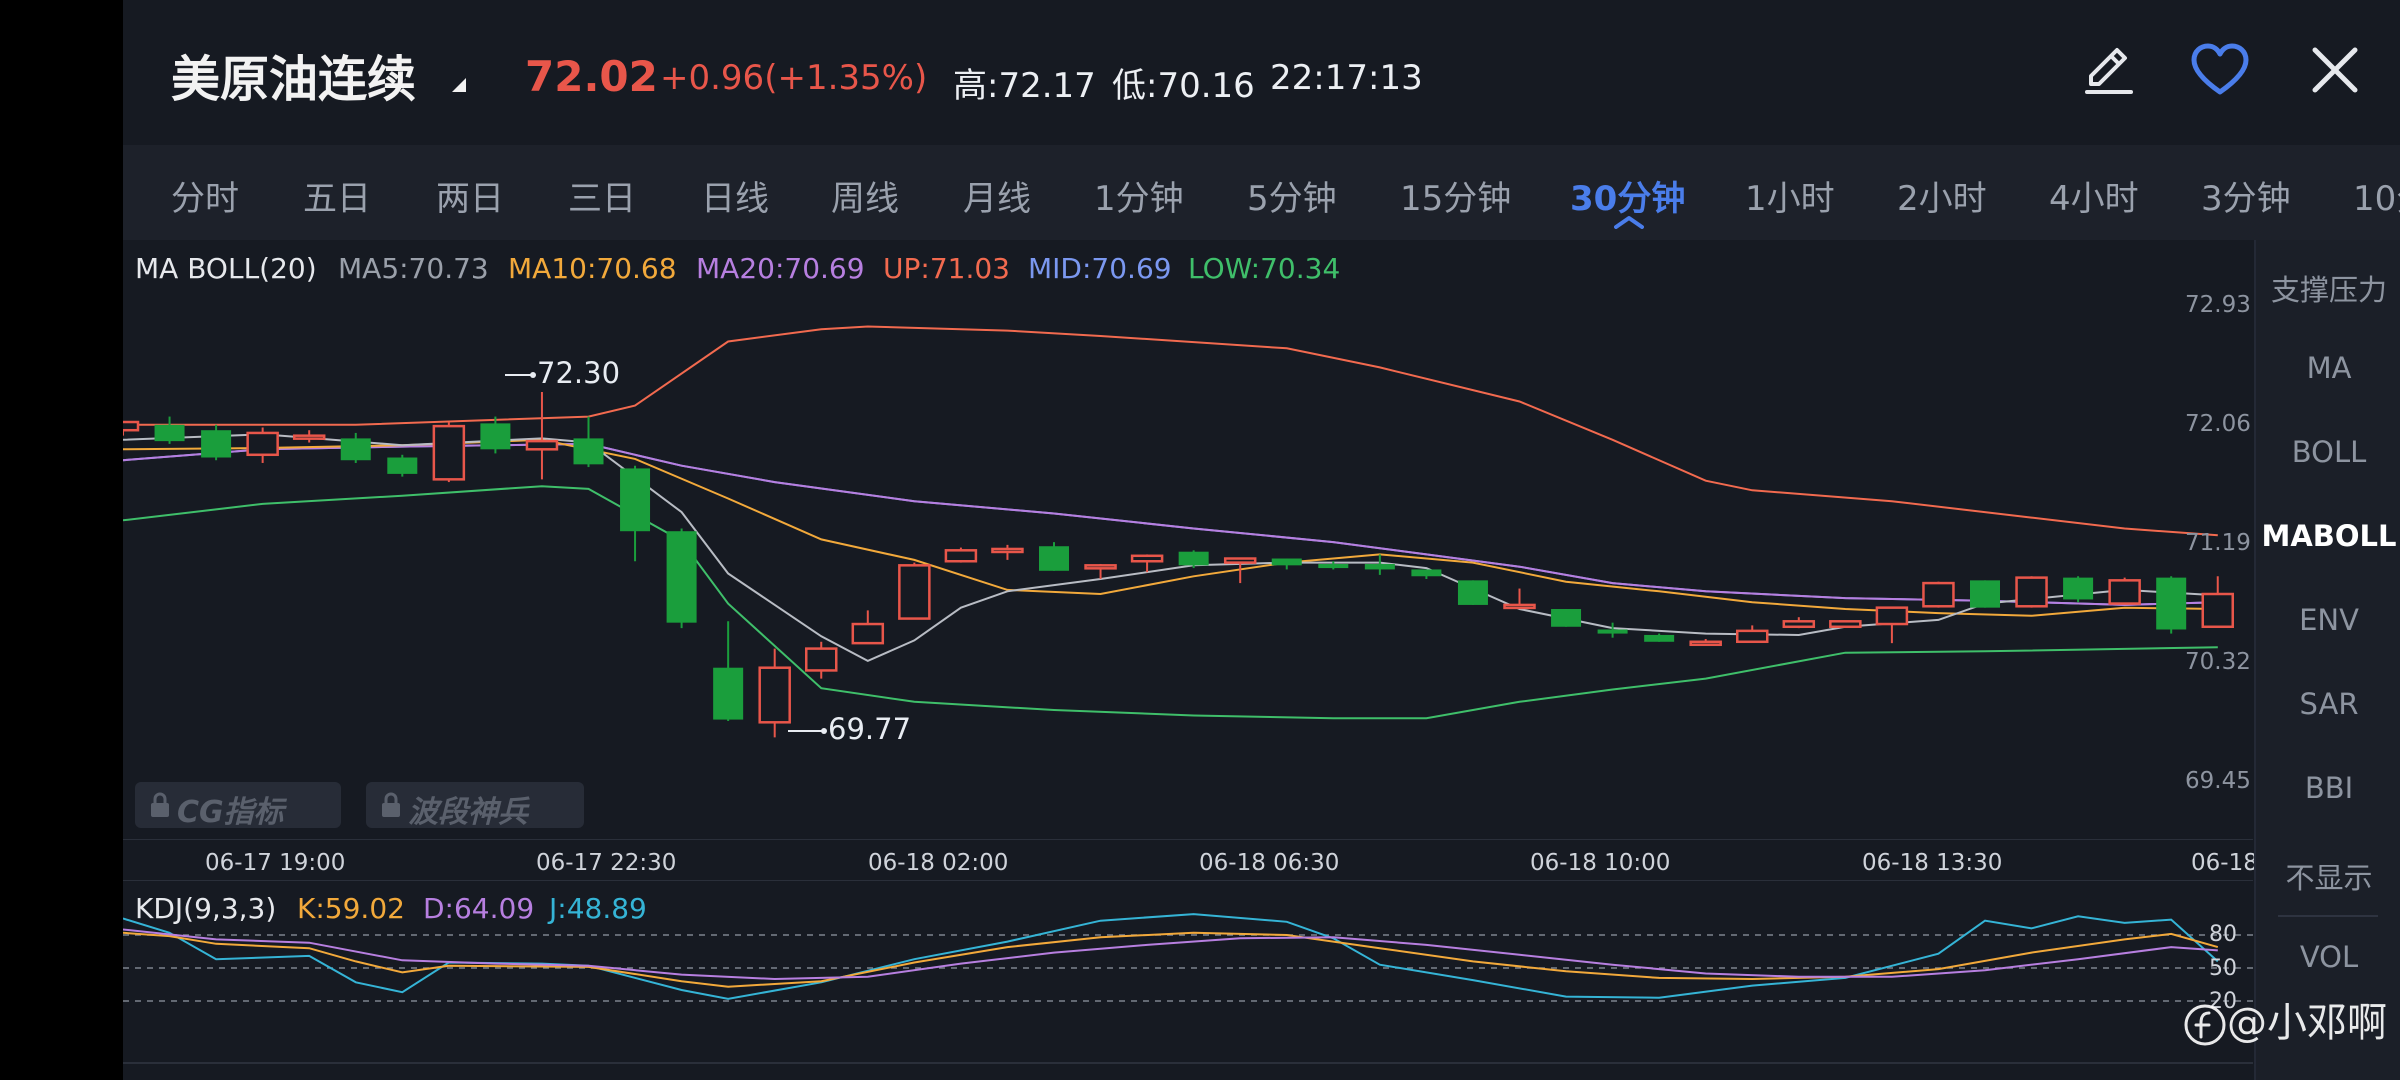 This screenshot has width=2400, height=1080. I want to click on tab-4hour: 4小时, so click(2094, 195).